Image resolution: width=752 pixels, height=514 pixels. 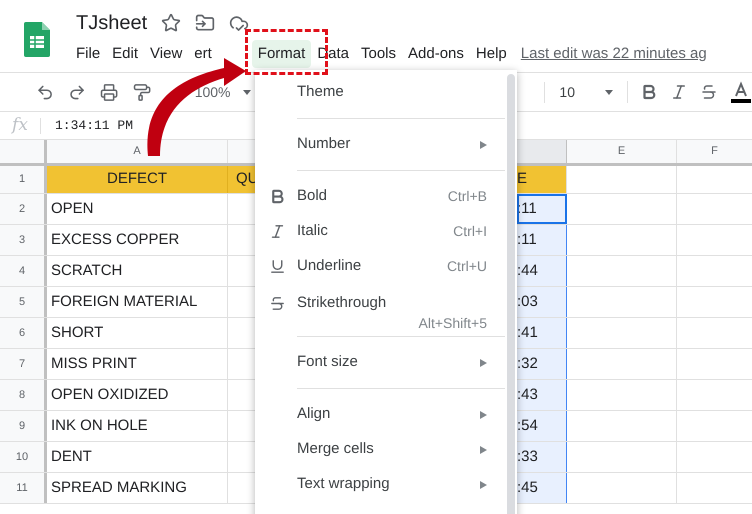 What do you see at coordinates (343, 484) in the screenshot?
I see `menu-item-label: Text wrapping` at bounding box center [343, 484].